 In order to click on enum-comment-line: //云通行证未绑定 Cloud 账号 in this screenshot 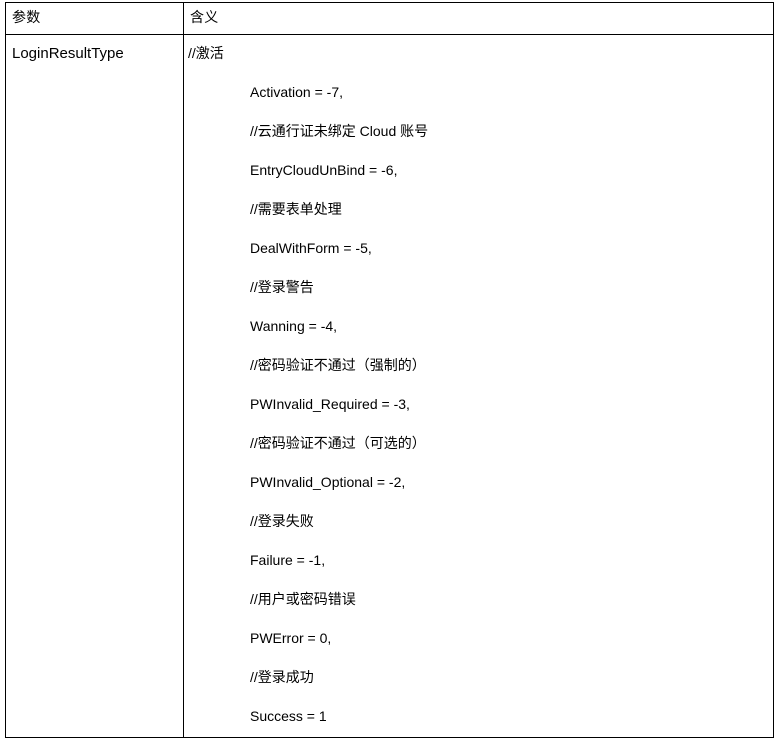, I will do `click(339, 131)`.